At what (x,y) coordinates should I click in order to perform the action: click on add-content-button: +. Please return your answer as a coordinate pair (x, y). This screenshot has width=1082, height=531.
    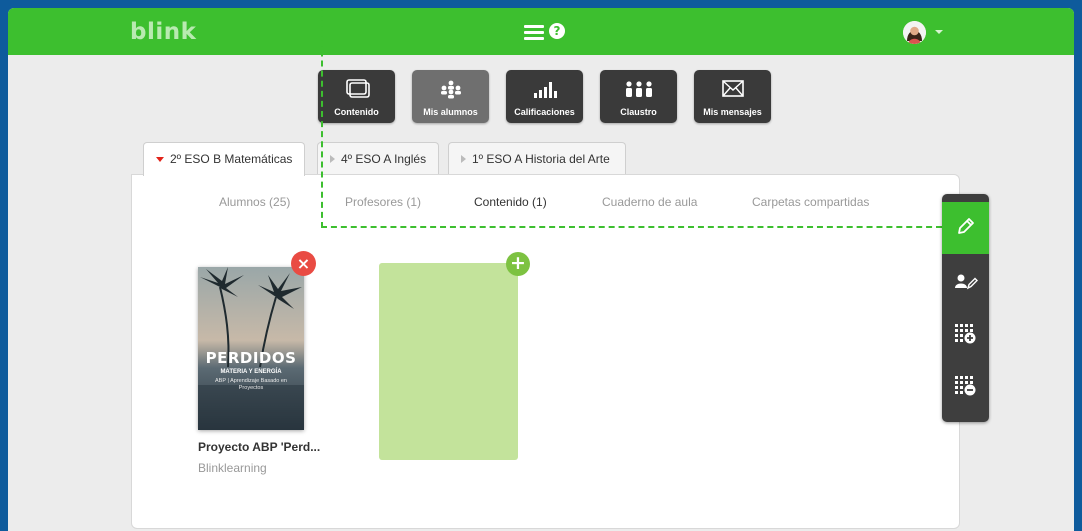
    Looking at the image, I should click on (518, 264).